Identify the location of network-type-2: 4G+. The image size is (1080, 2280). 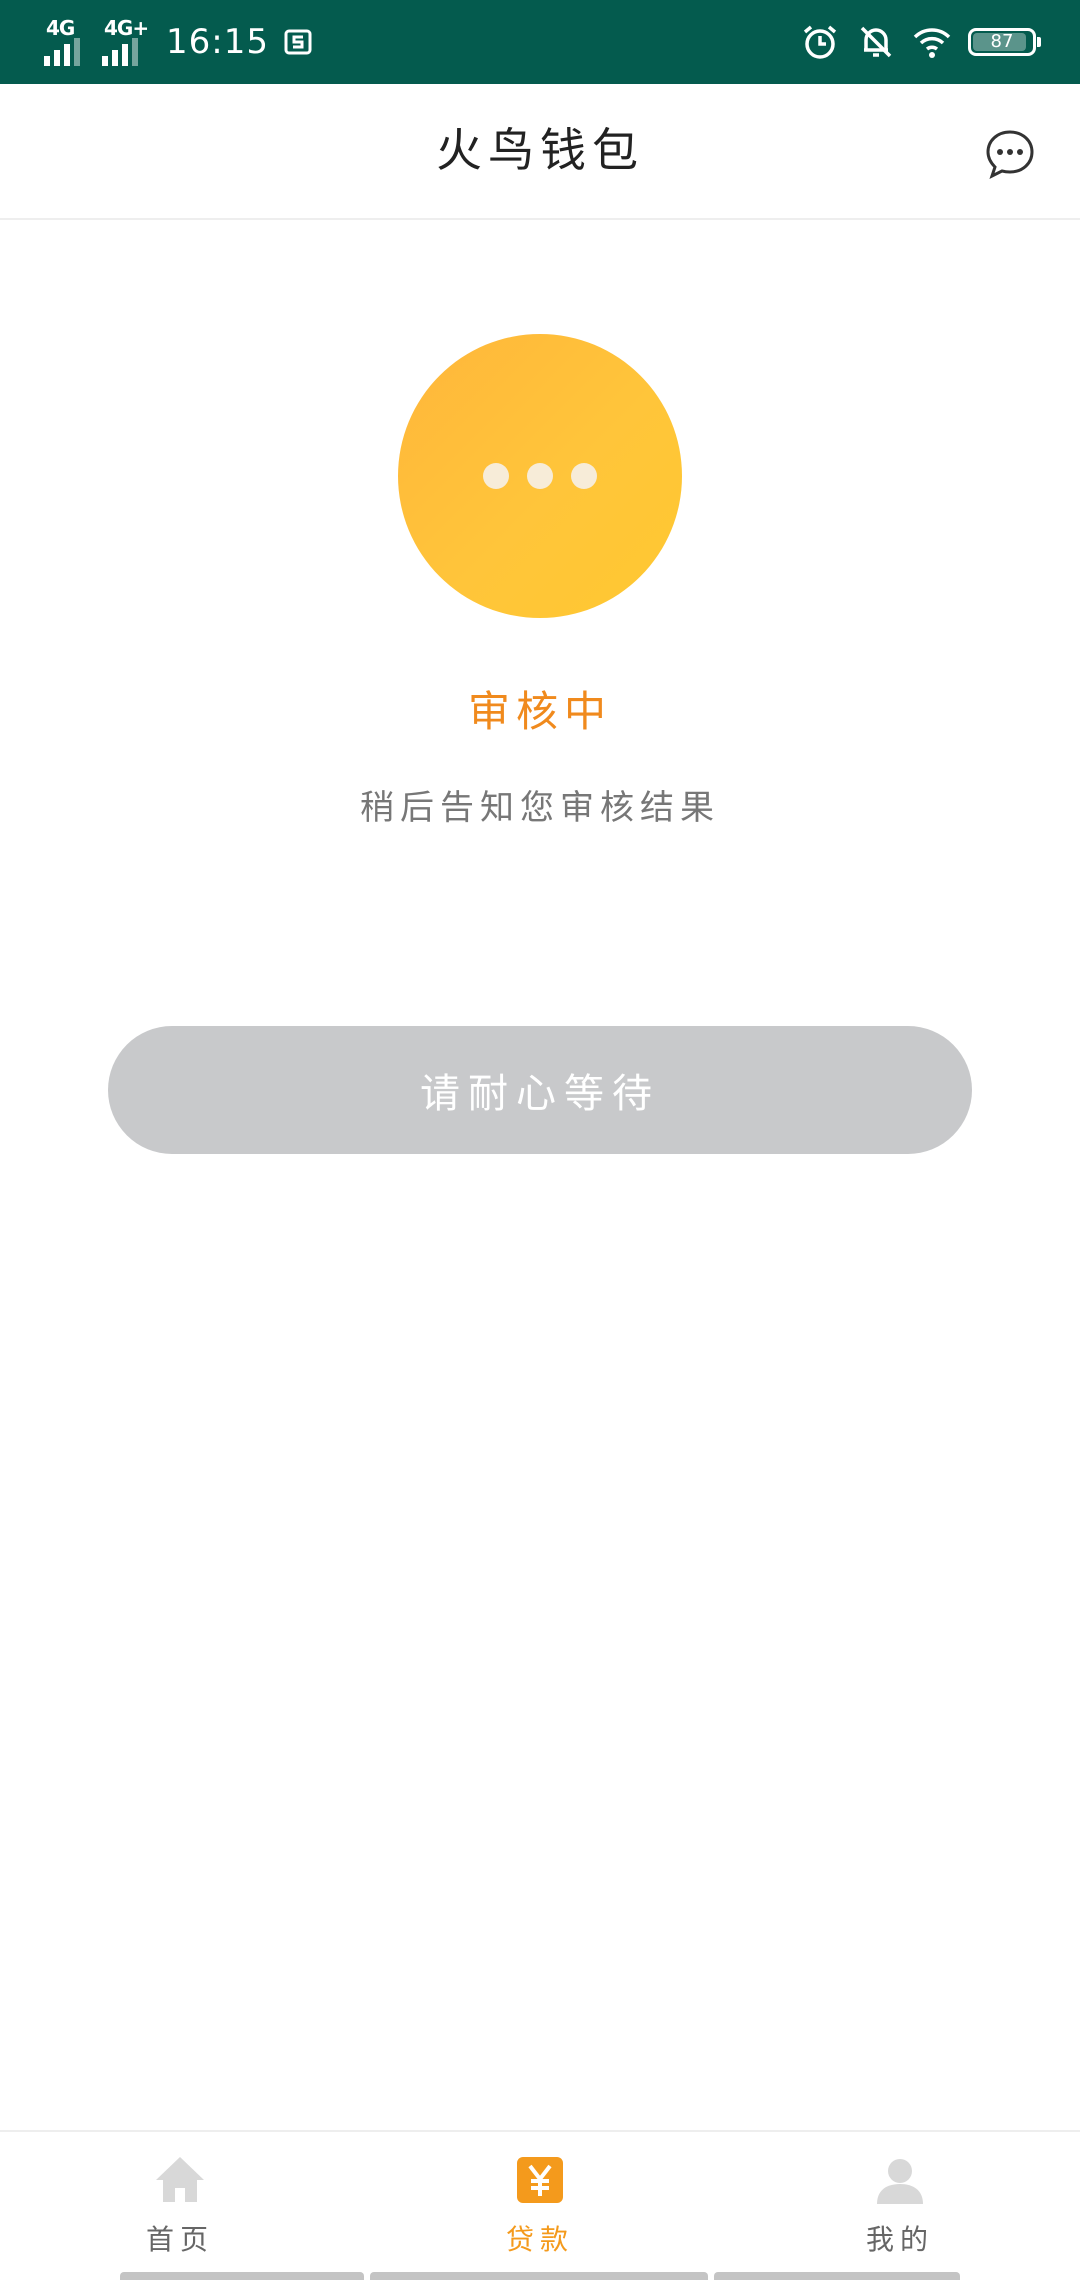
(126, 28).